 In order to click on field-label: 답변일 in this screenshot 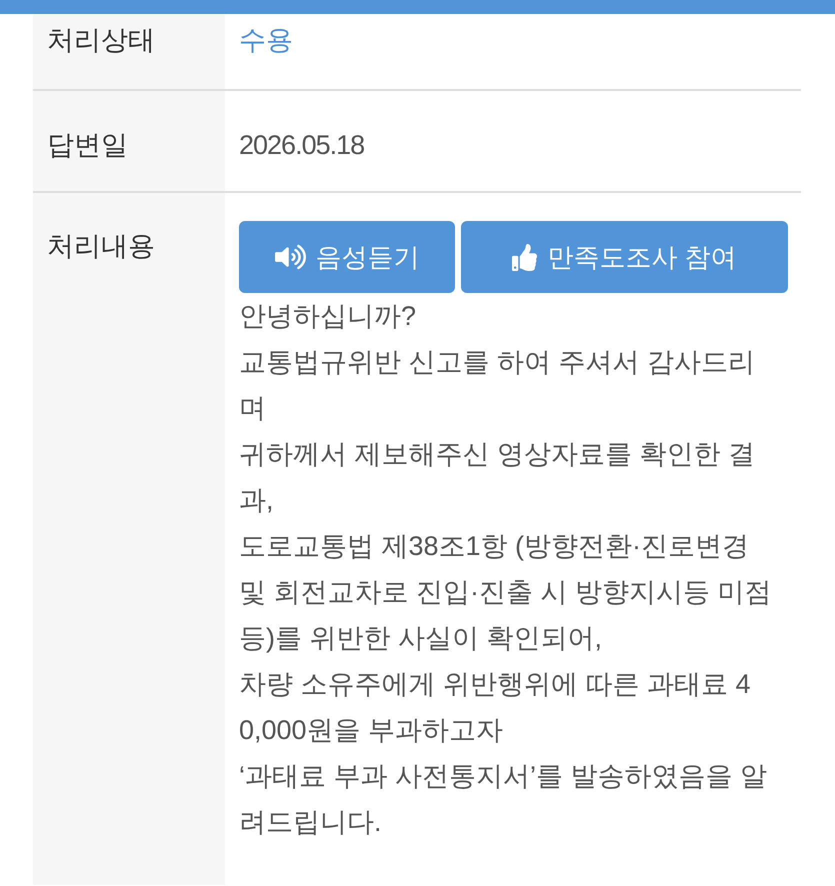, I will do `click(87, 145)`.